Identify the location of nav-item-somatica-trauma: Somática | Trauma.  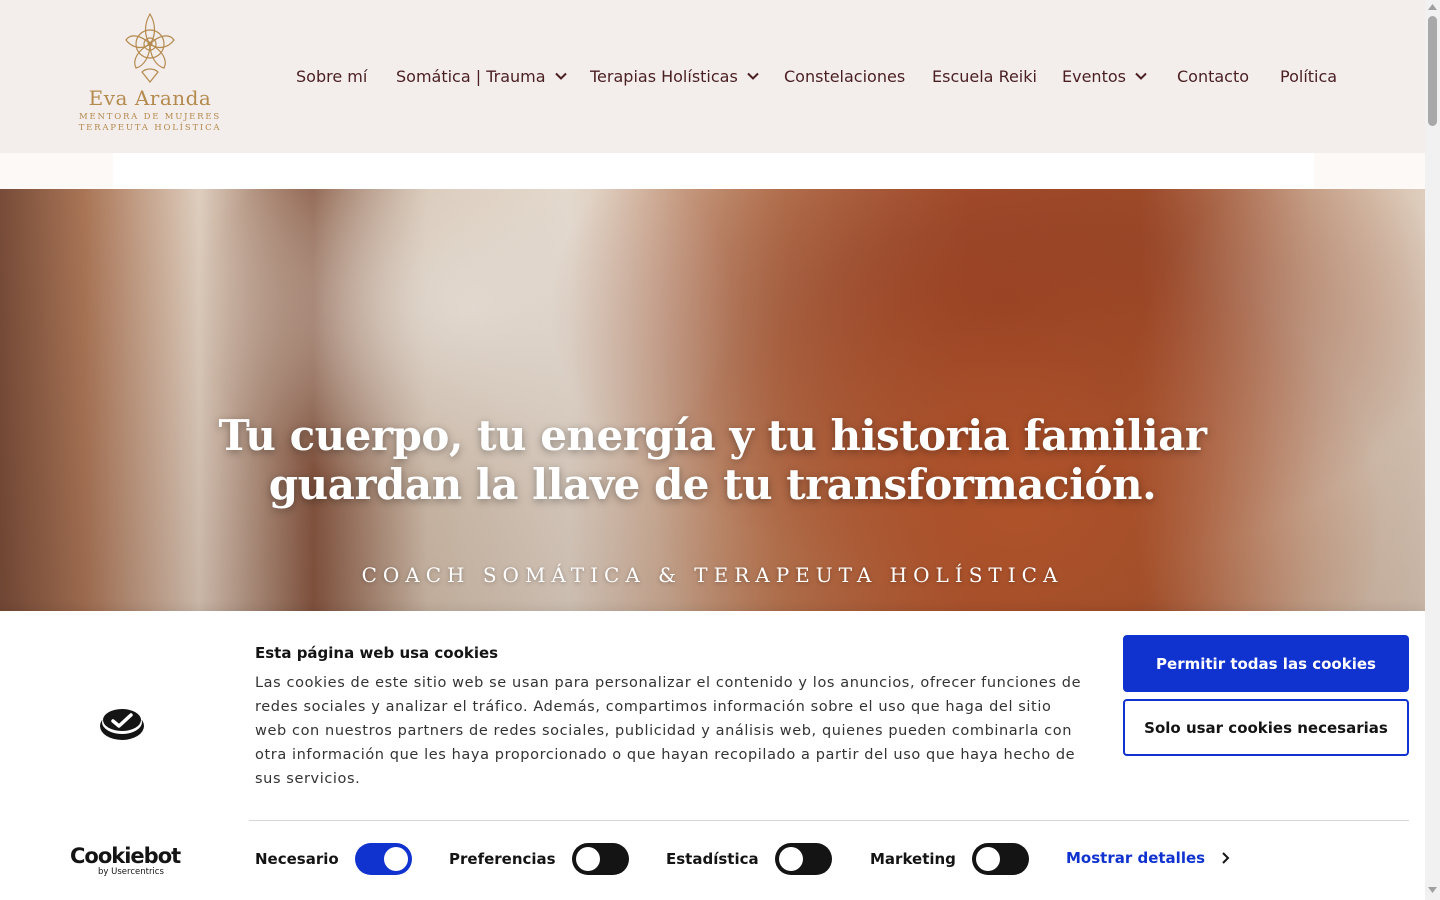
(482, 76).